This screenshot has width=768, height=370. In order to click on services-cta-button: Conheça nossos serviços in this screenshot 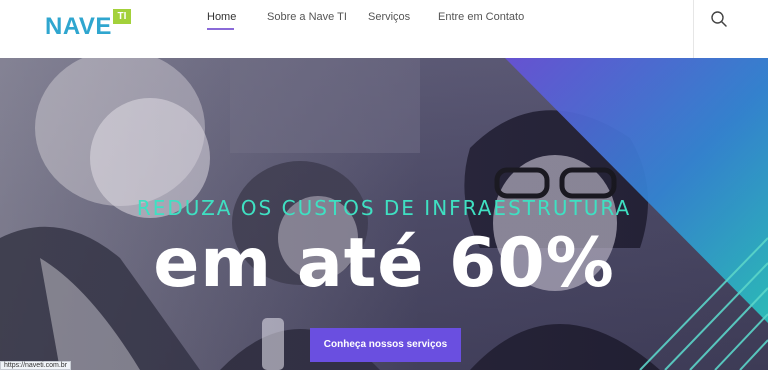, I will do `click(385, 345)`.